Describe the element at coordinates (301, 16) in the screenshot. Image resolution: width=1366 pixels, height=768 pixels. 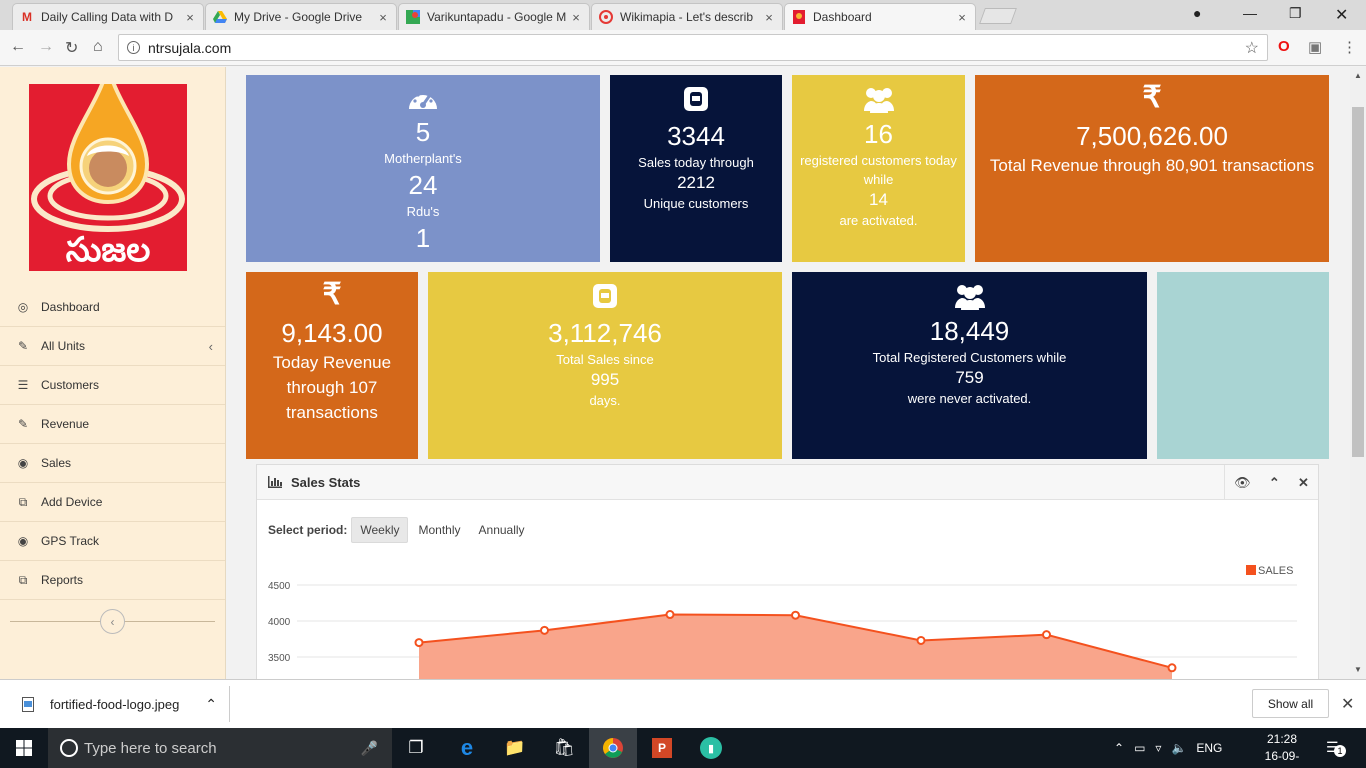
I see `tab-google-drive: My Drive - Google Drive ×` at that location.